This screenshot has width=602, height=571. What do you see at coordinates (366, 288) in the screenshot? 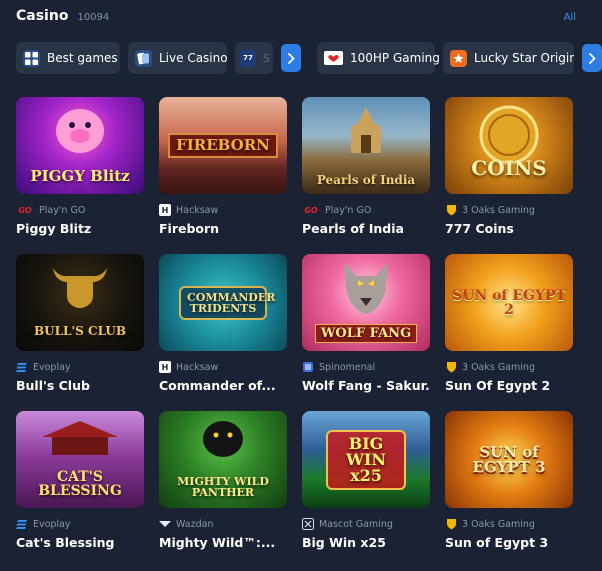
I see `wolf-head-art` at bounding box center [366, 288].